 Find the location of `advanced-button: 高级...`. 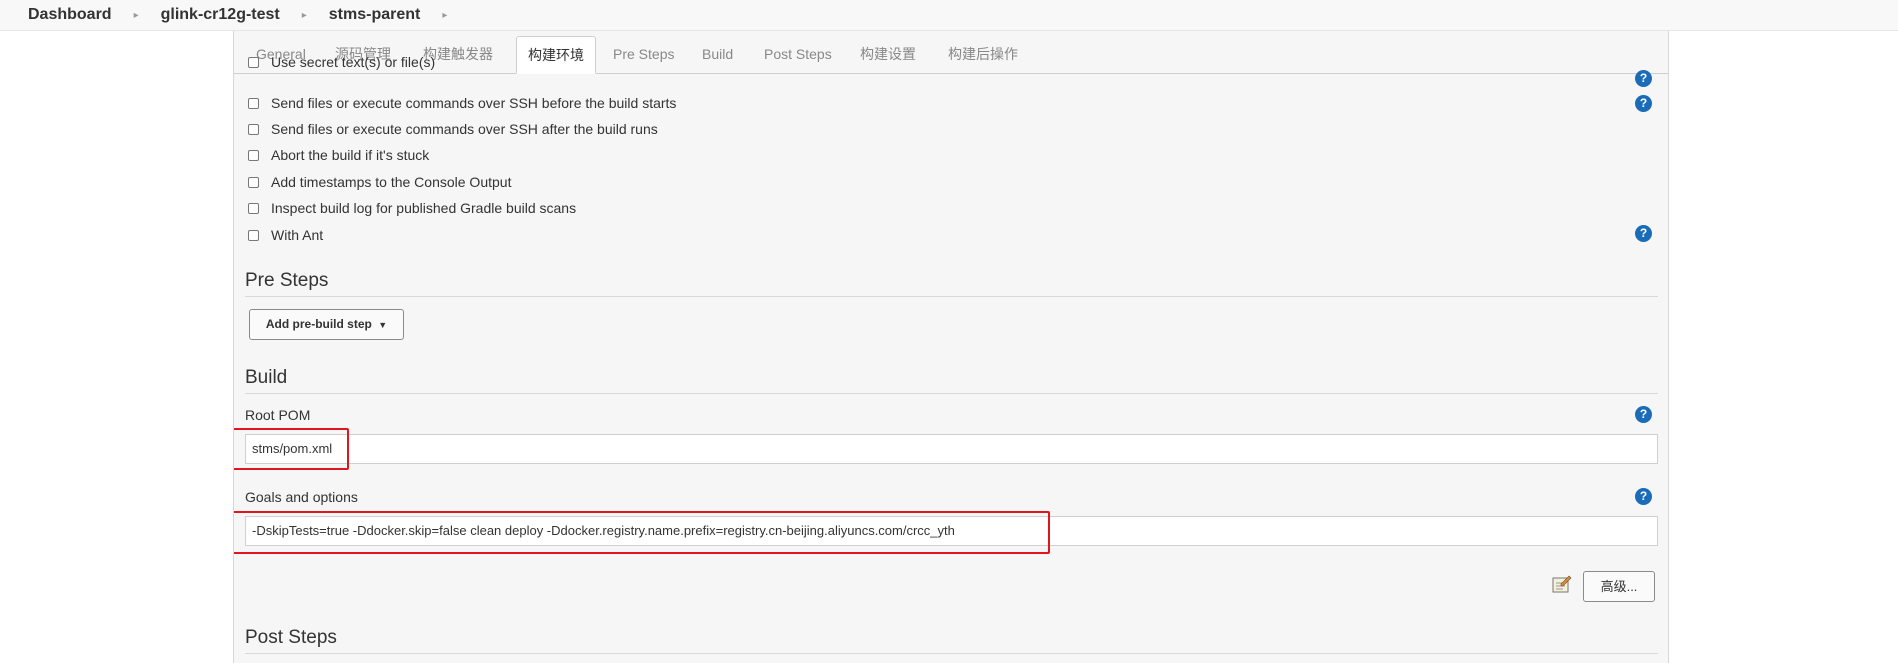

advanced-button: 高级... is located at coordinates (1619, 586).